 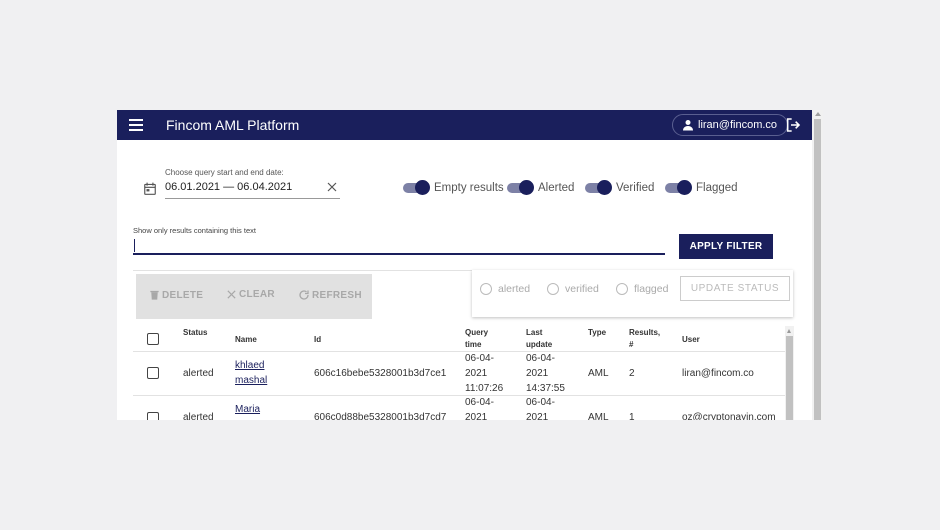 I want to click on row-last-update: 06-04- 2021 14:37:55, so click(x=545, y=373).